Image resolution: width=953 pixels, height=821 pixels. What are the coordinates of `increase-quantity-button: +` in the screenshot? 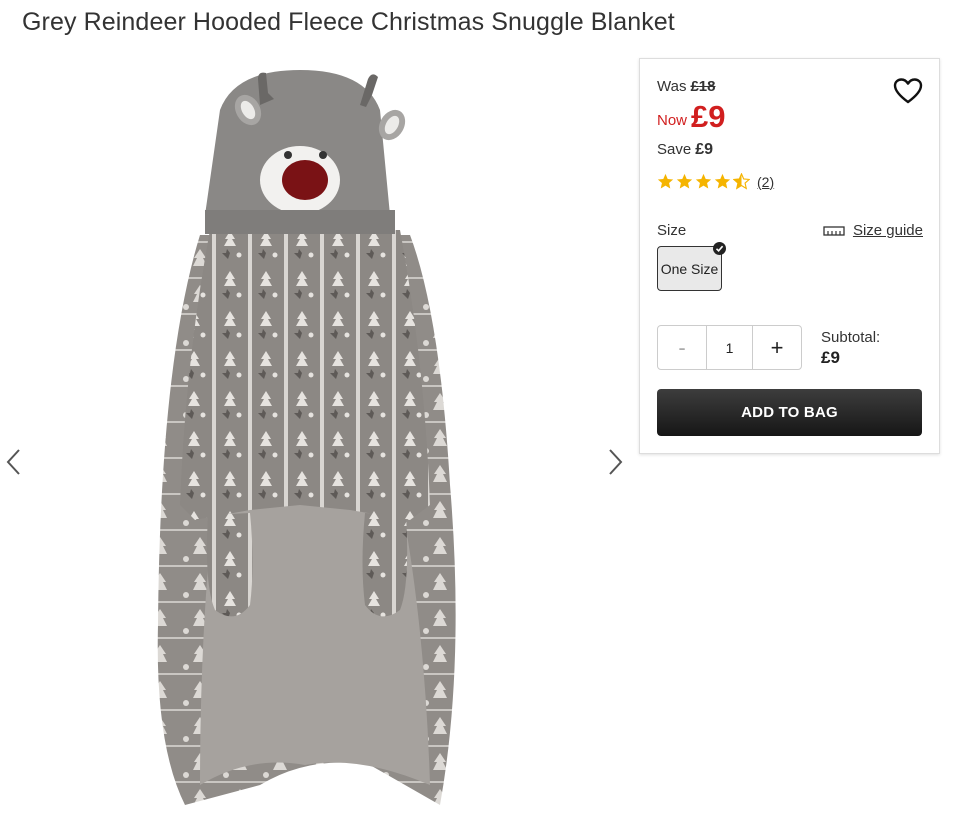 It's located at (777, 347).